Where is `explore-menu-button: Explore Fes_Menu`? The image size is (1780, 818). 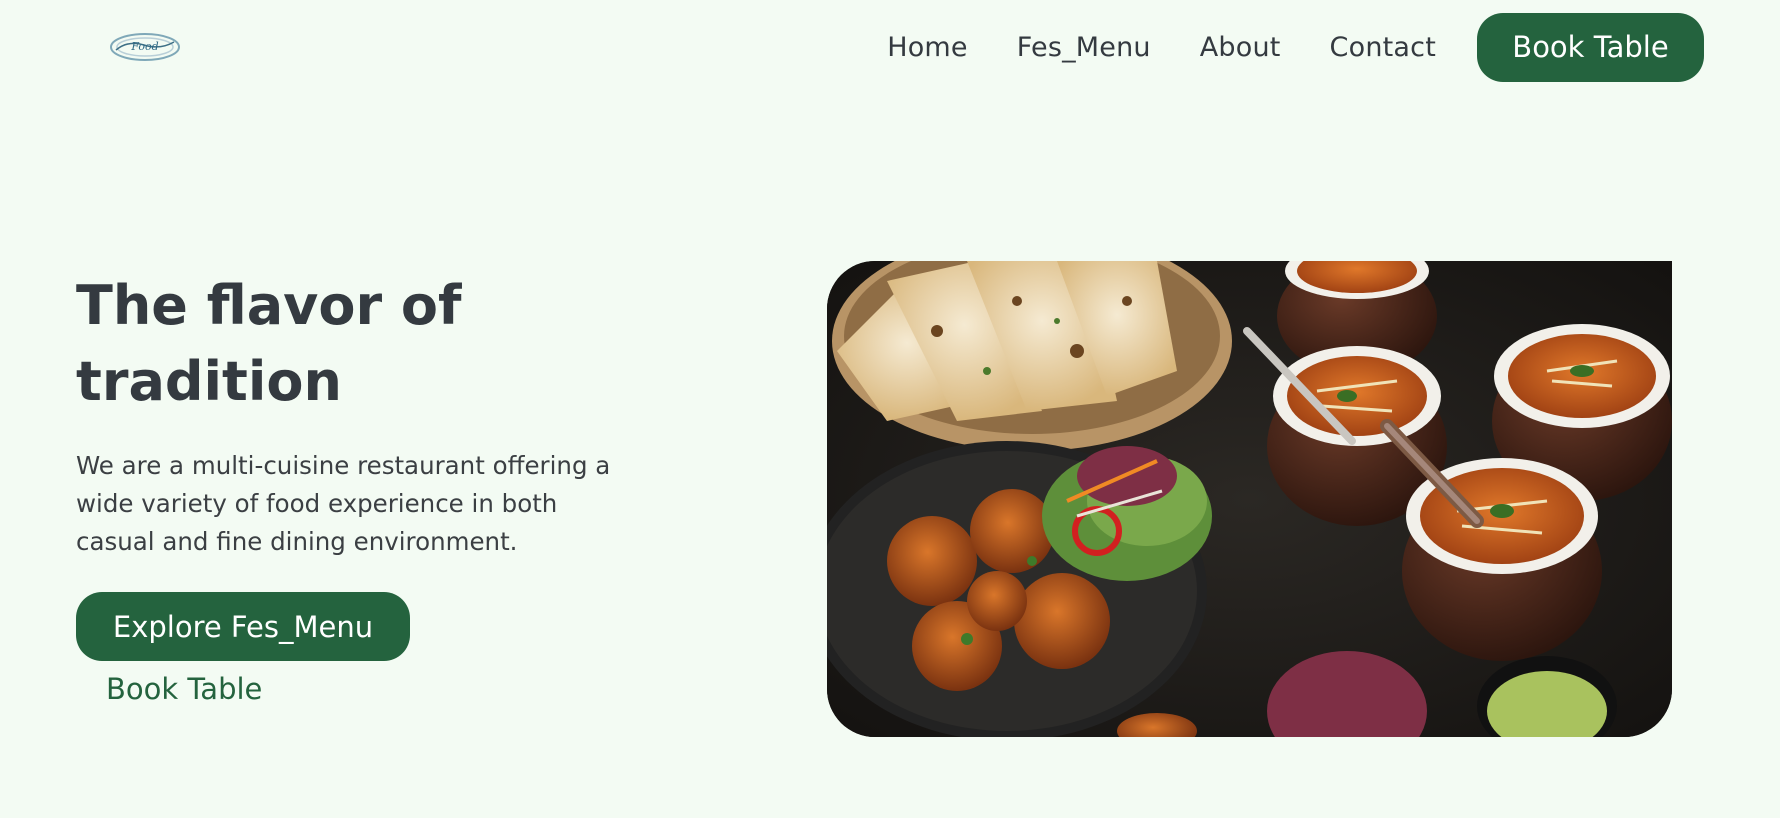
explore-menu-button: Explore Fes_Menu is located at coordinates (243, 626).